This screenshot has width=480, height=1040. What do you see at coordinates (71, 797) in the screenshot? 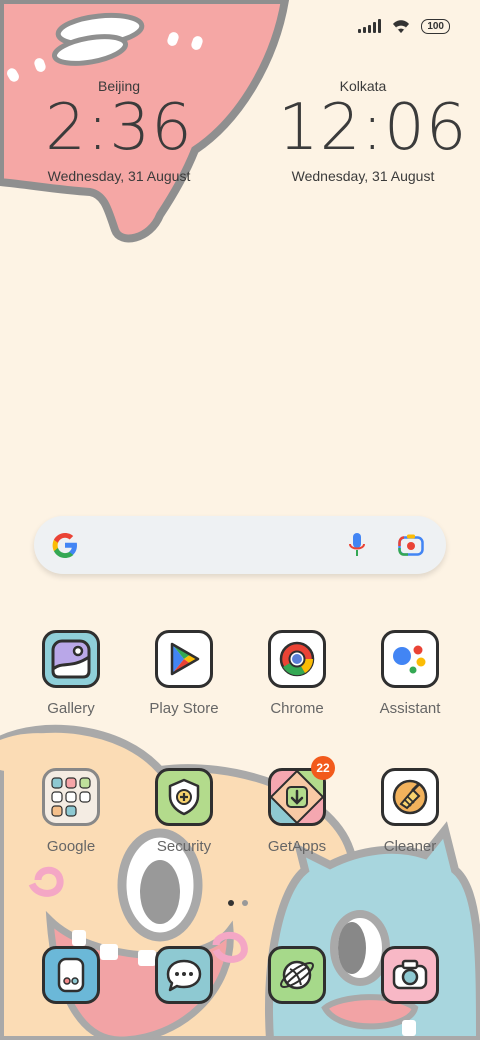
I see `google-folder-icon` at bounding box center [71, 797].